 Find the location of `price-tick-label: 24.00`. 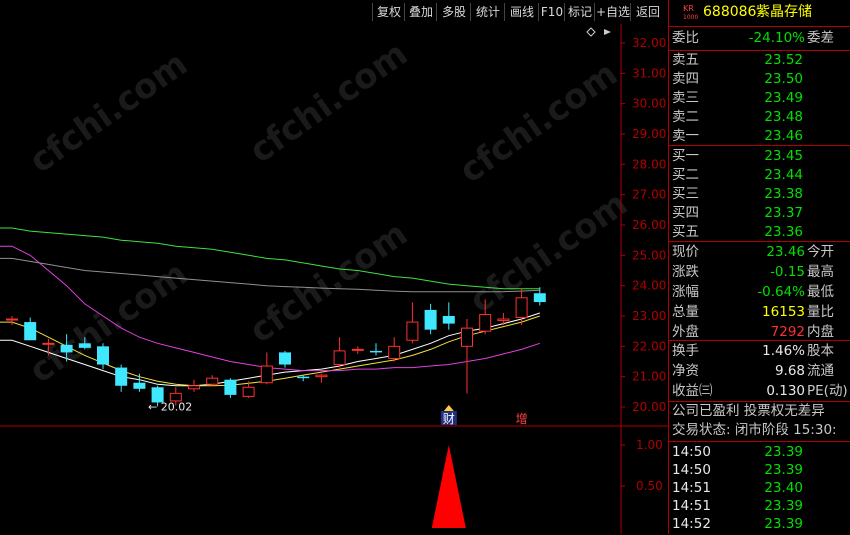

price-tick-label: 24.00 is located at coordinates (649, 286).